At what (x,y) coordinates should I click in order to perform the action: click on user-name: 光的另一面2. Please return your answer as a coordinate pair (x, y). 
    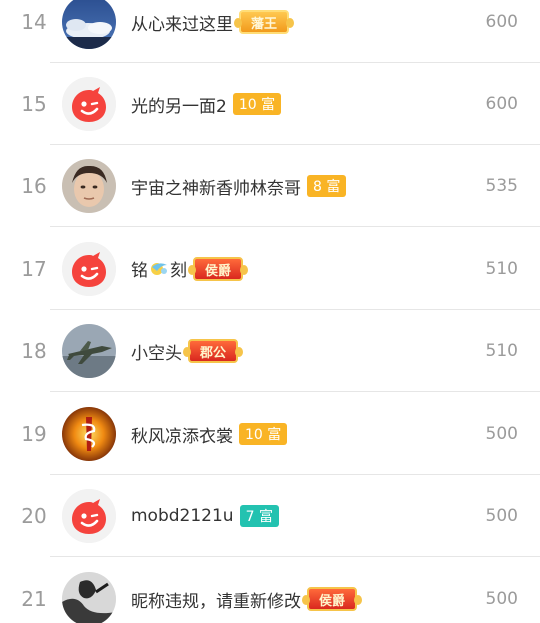
    Looking at the image, I should click on (179, 104).